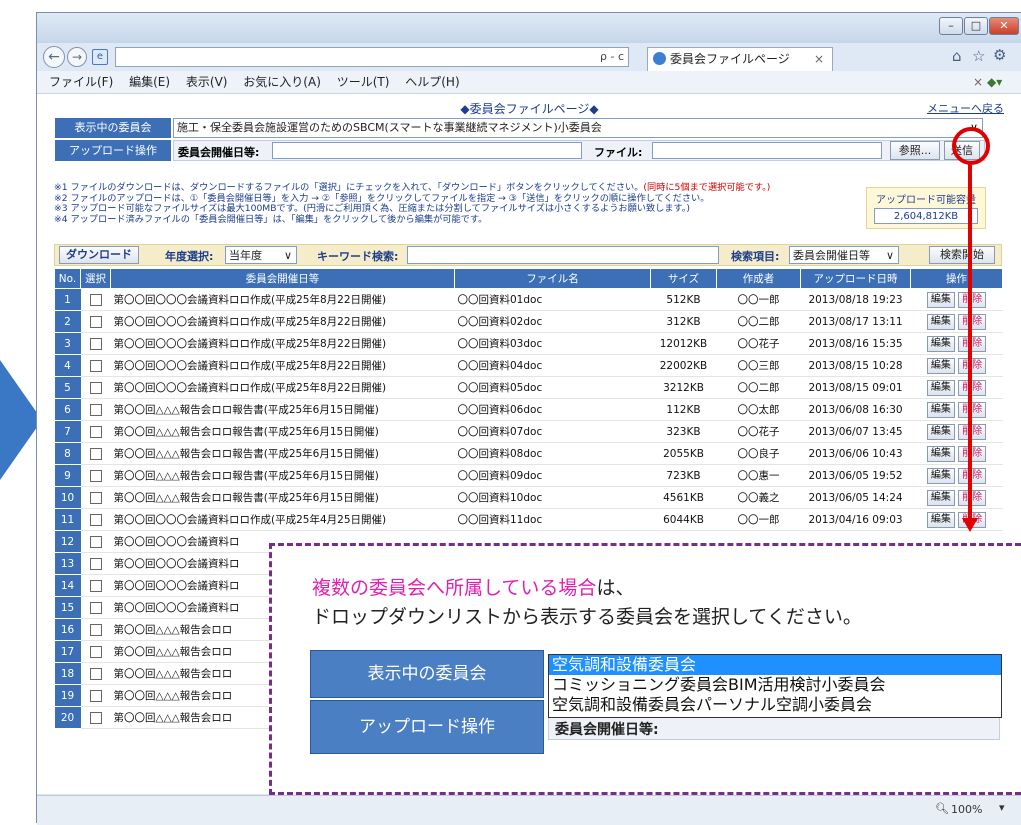  Describe the element at coordinates (965, 108) in the screenshot. I see `menu-return-link: メニューへ戻る` at that location.